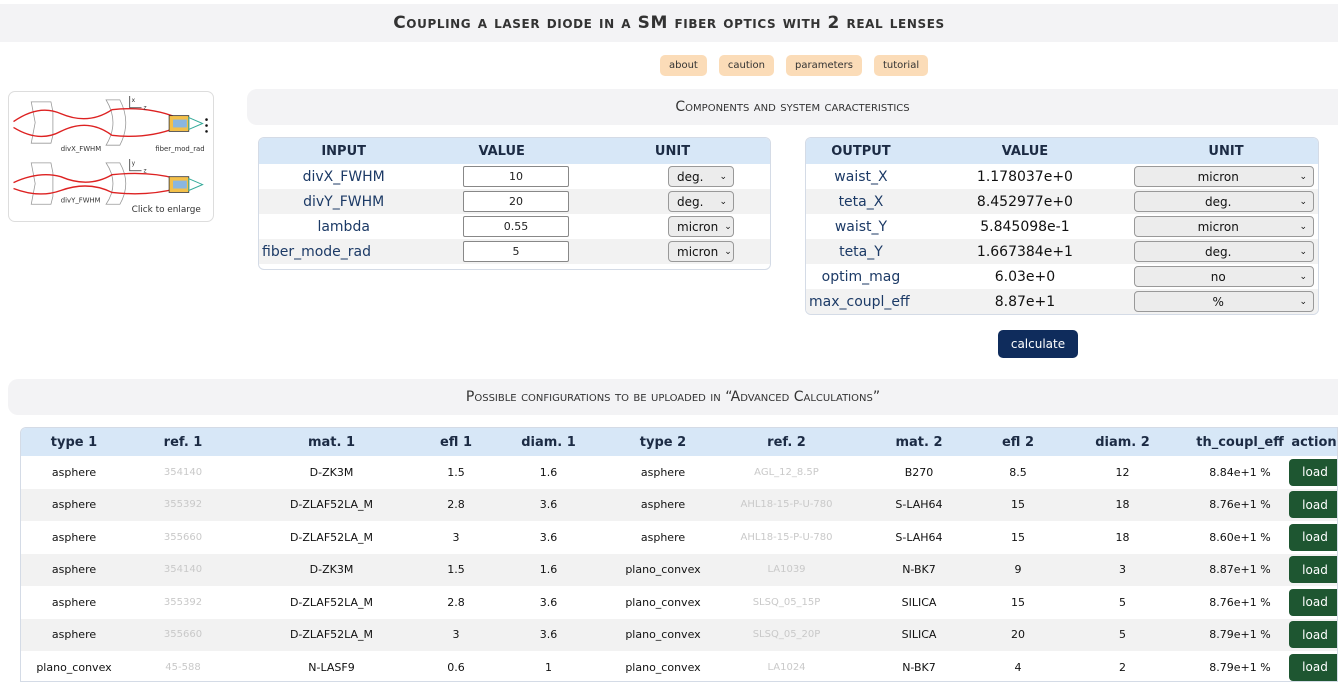  What do you see at coordinates (516, 176) in the screenshot?
I see `divx-fwhm-input` at bounding box center [516, 176].